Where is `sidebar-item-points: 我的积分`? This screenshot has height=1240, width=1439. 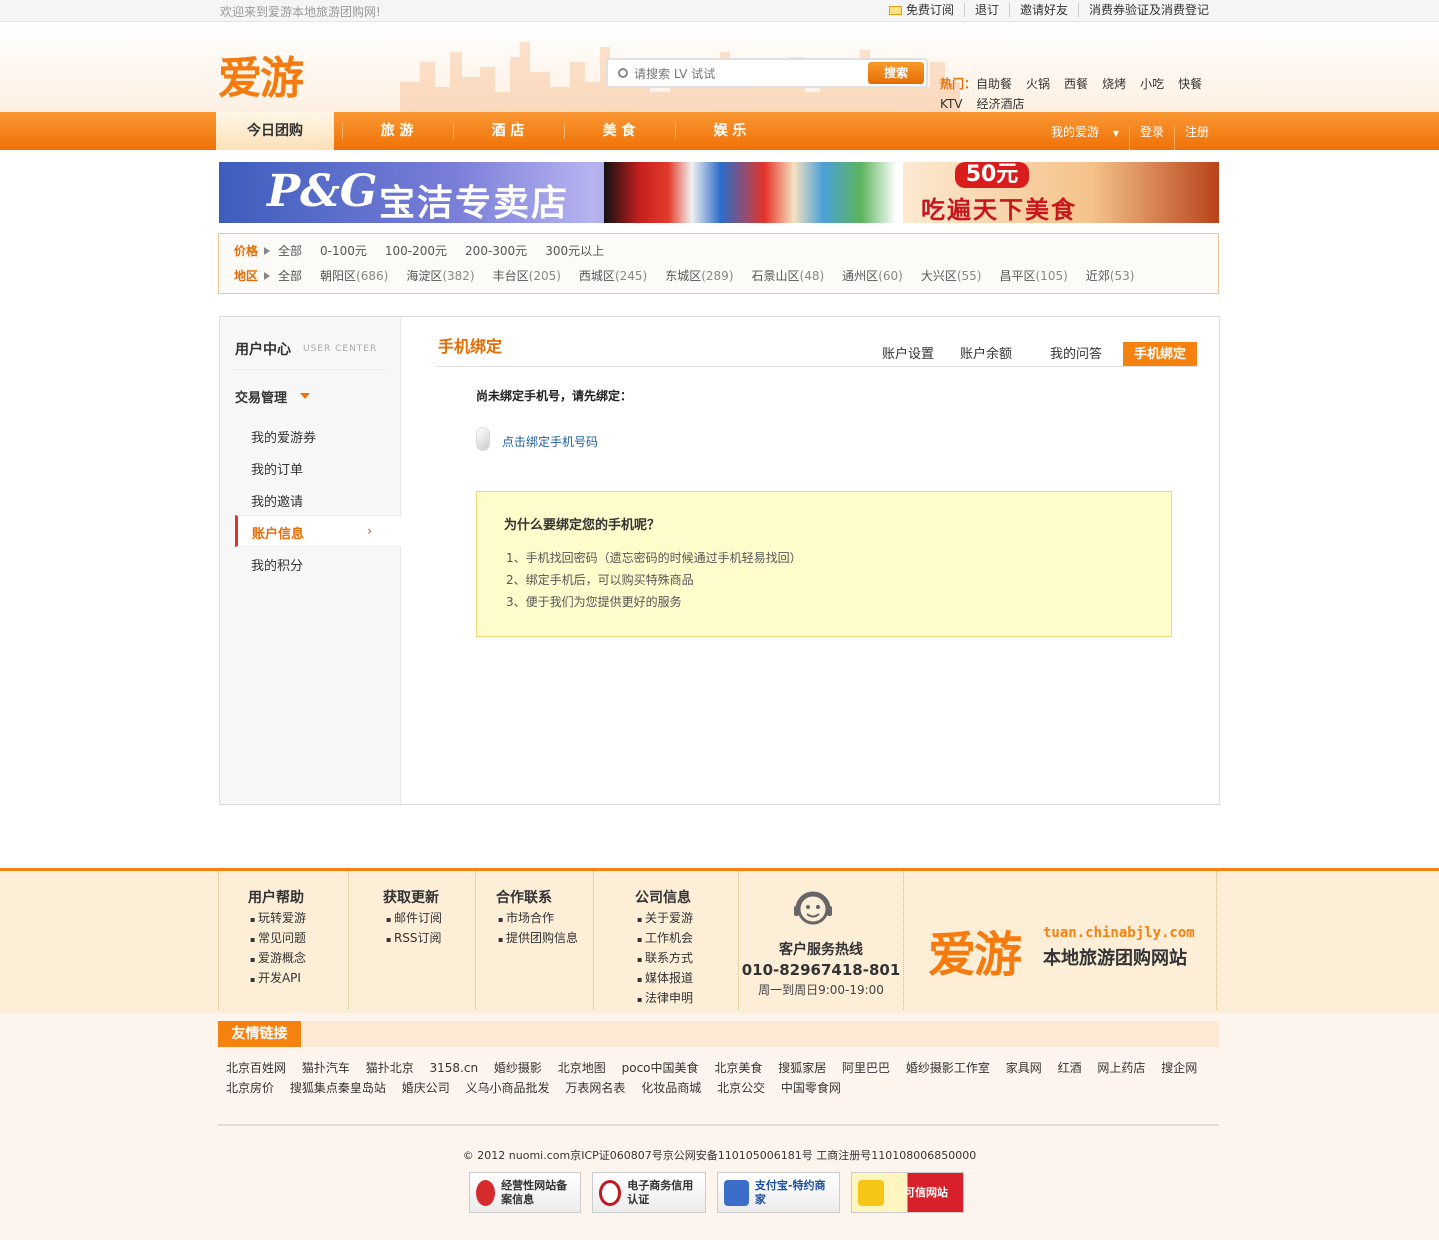
sidebar-item-points: 我的积分 is located at coordinates (277, 564).